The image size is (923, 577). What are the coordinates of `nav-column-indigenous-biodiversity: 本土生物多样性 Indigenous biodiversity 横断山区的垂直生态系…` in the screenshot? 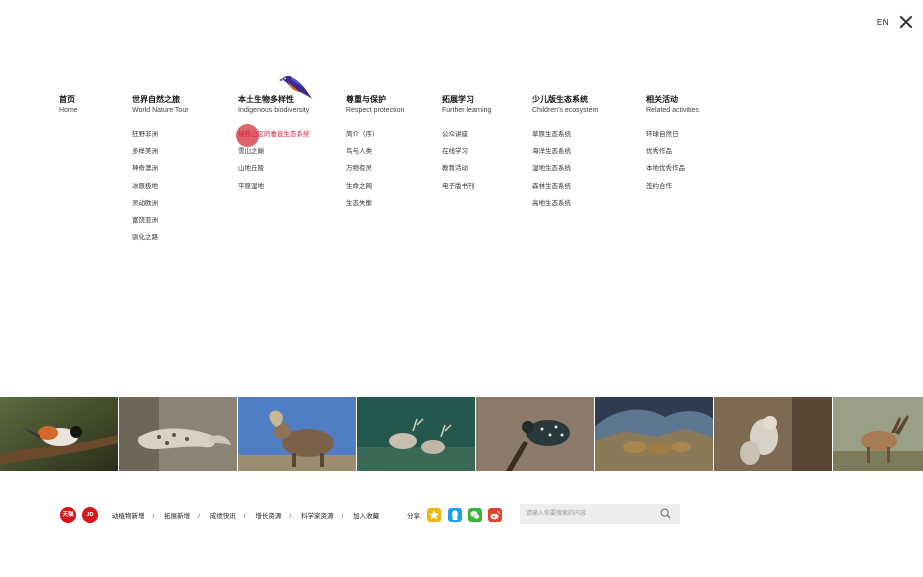 It's located at (273, 142).